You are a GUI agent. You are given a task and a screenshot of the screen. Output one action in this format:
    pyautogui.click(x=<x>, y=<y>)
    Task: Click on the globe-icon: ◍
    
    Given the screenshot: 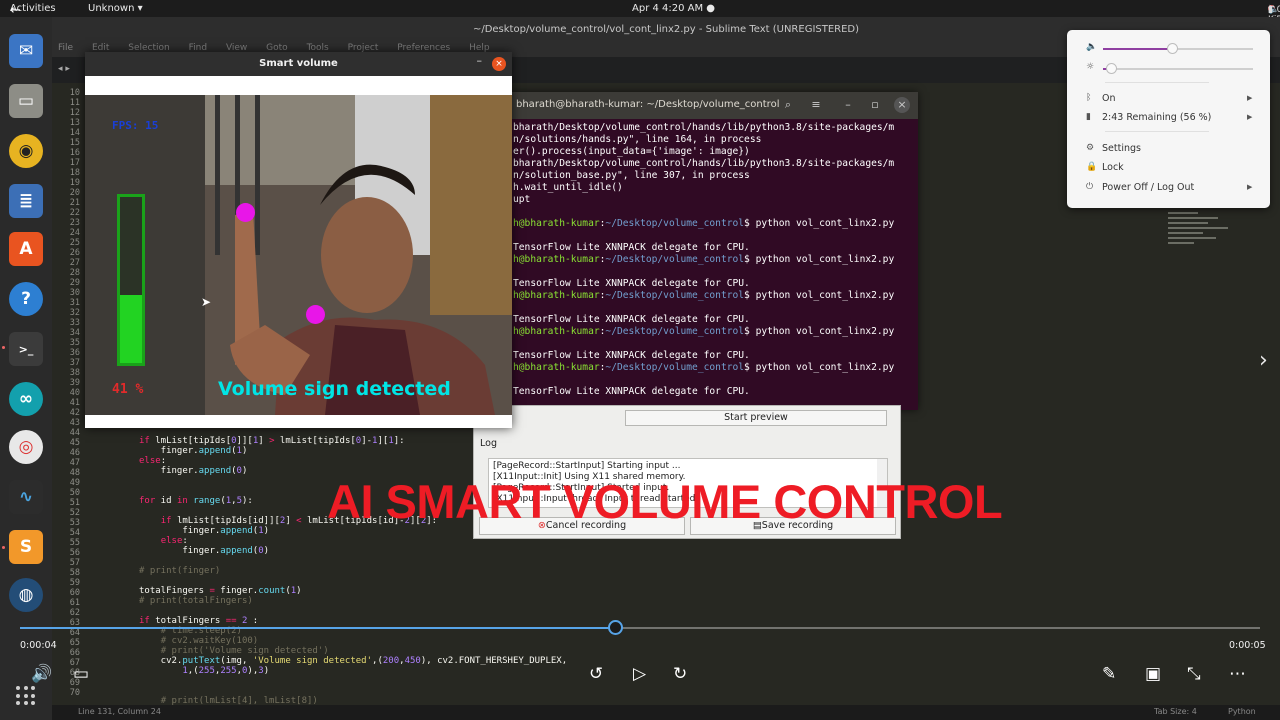 What is the action you would take?
    pyautogui.click(x=26, y=595)
    